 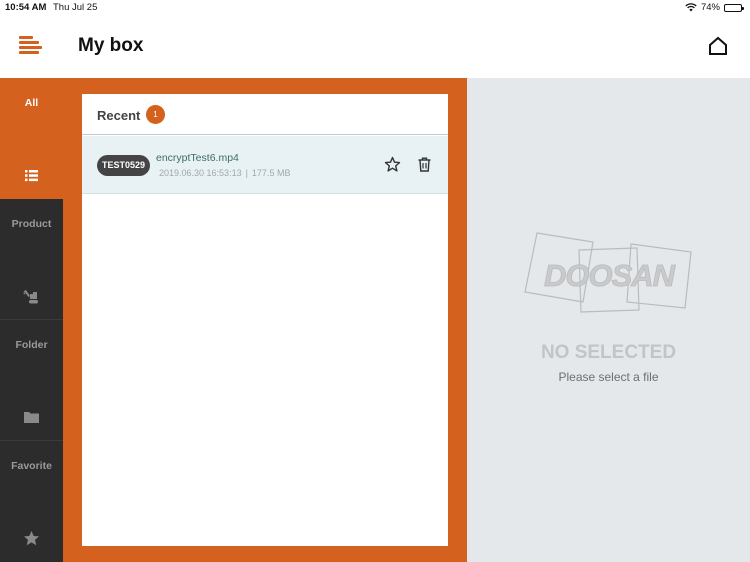 I want to click on count-badge: 1, so click(x=155, y=114).